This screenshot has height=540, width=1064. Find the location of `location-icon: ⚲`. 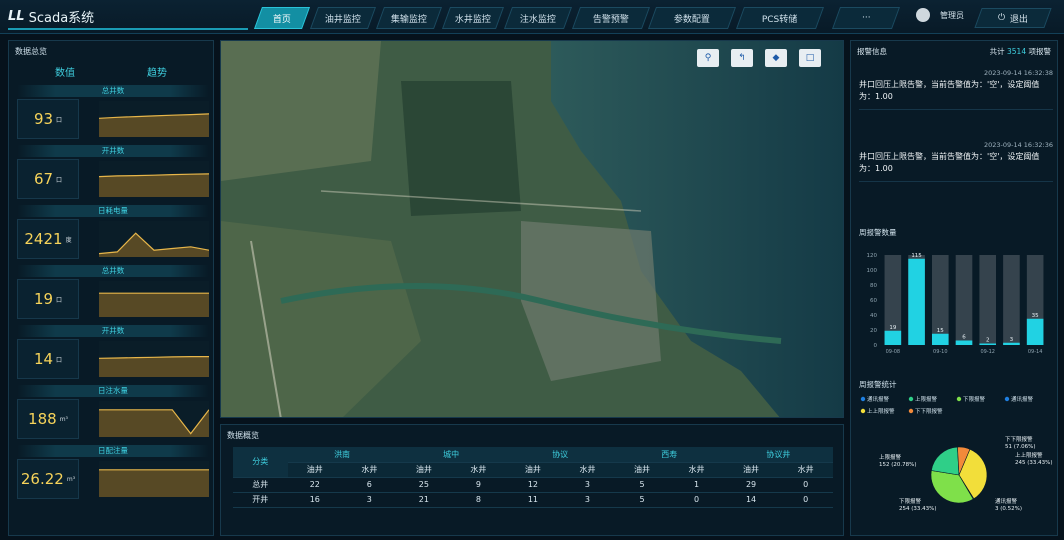

location-icon: ⚲ is located at coordinates (708, 58).